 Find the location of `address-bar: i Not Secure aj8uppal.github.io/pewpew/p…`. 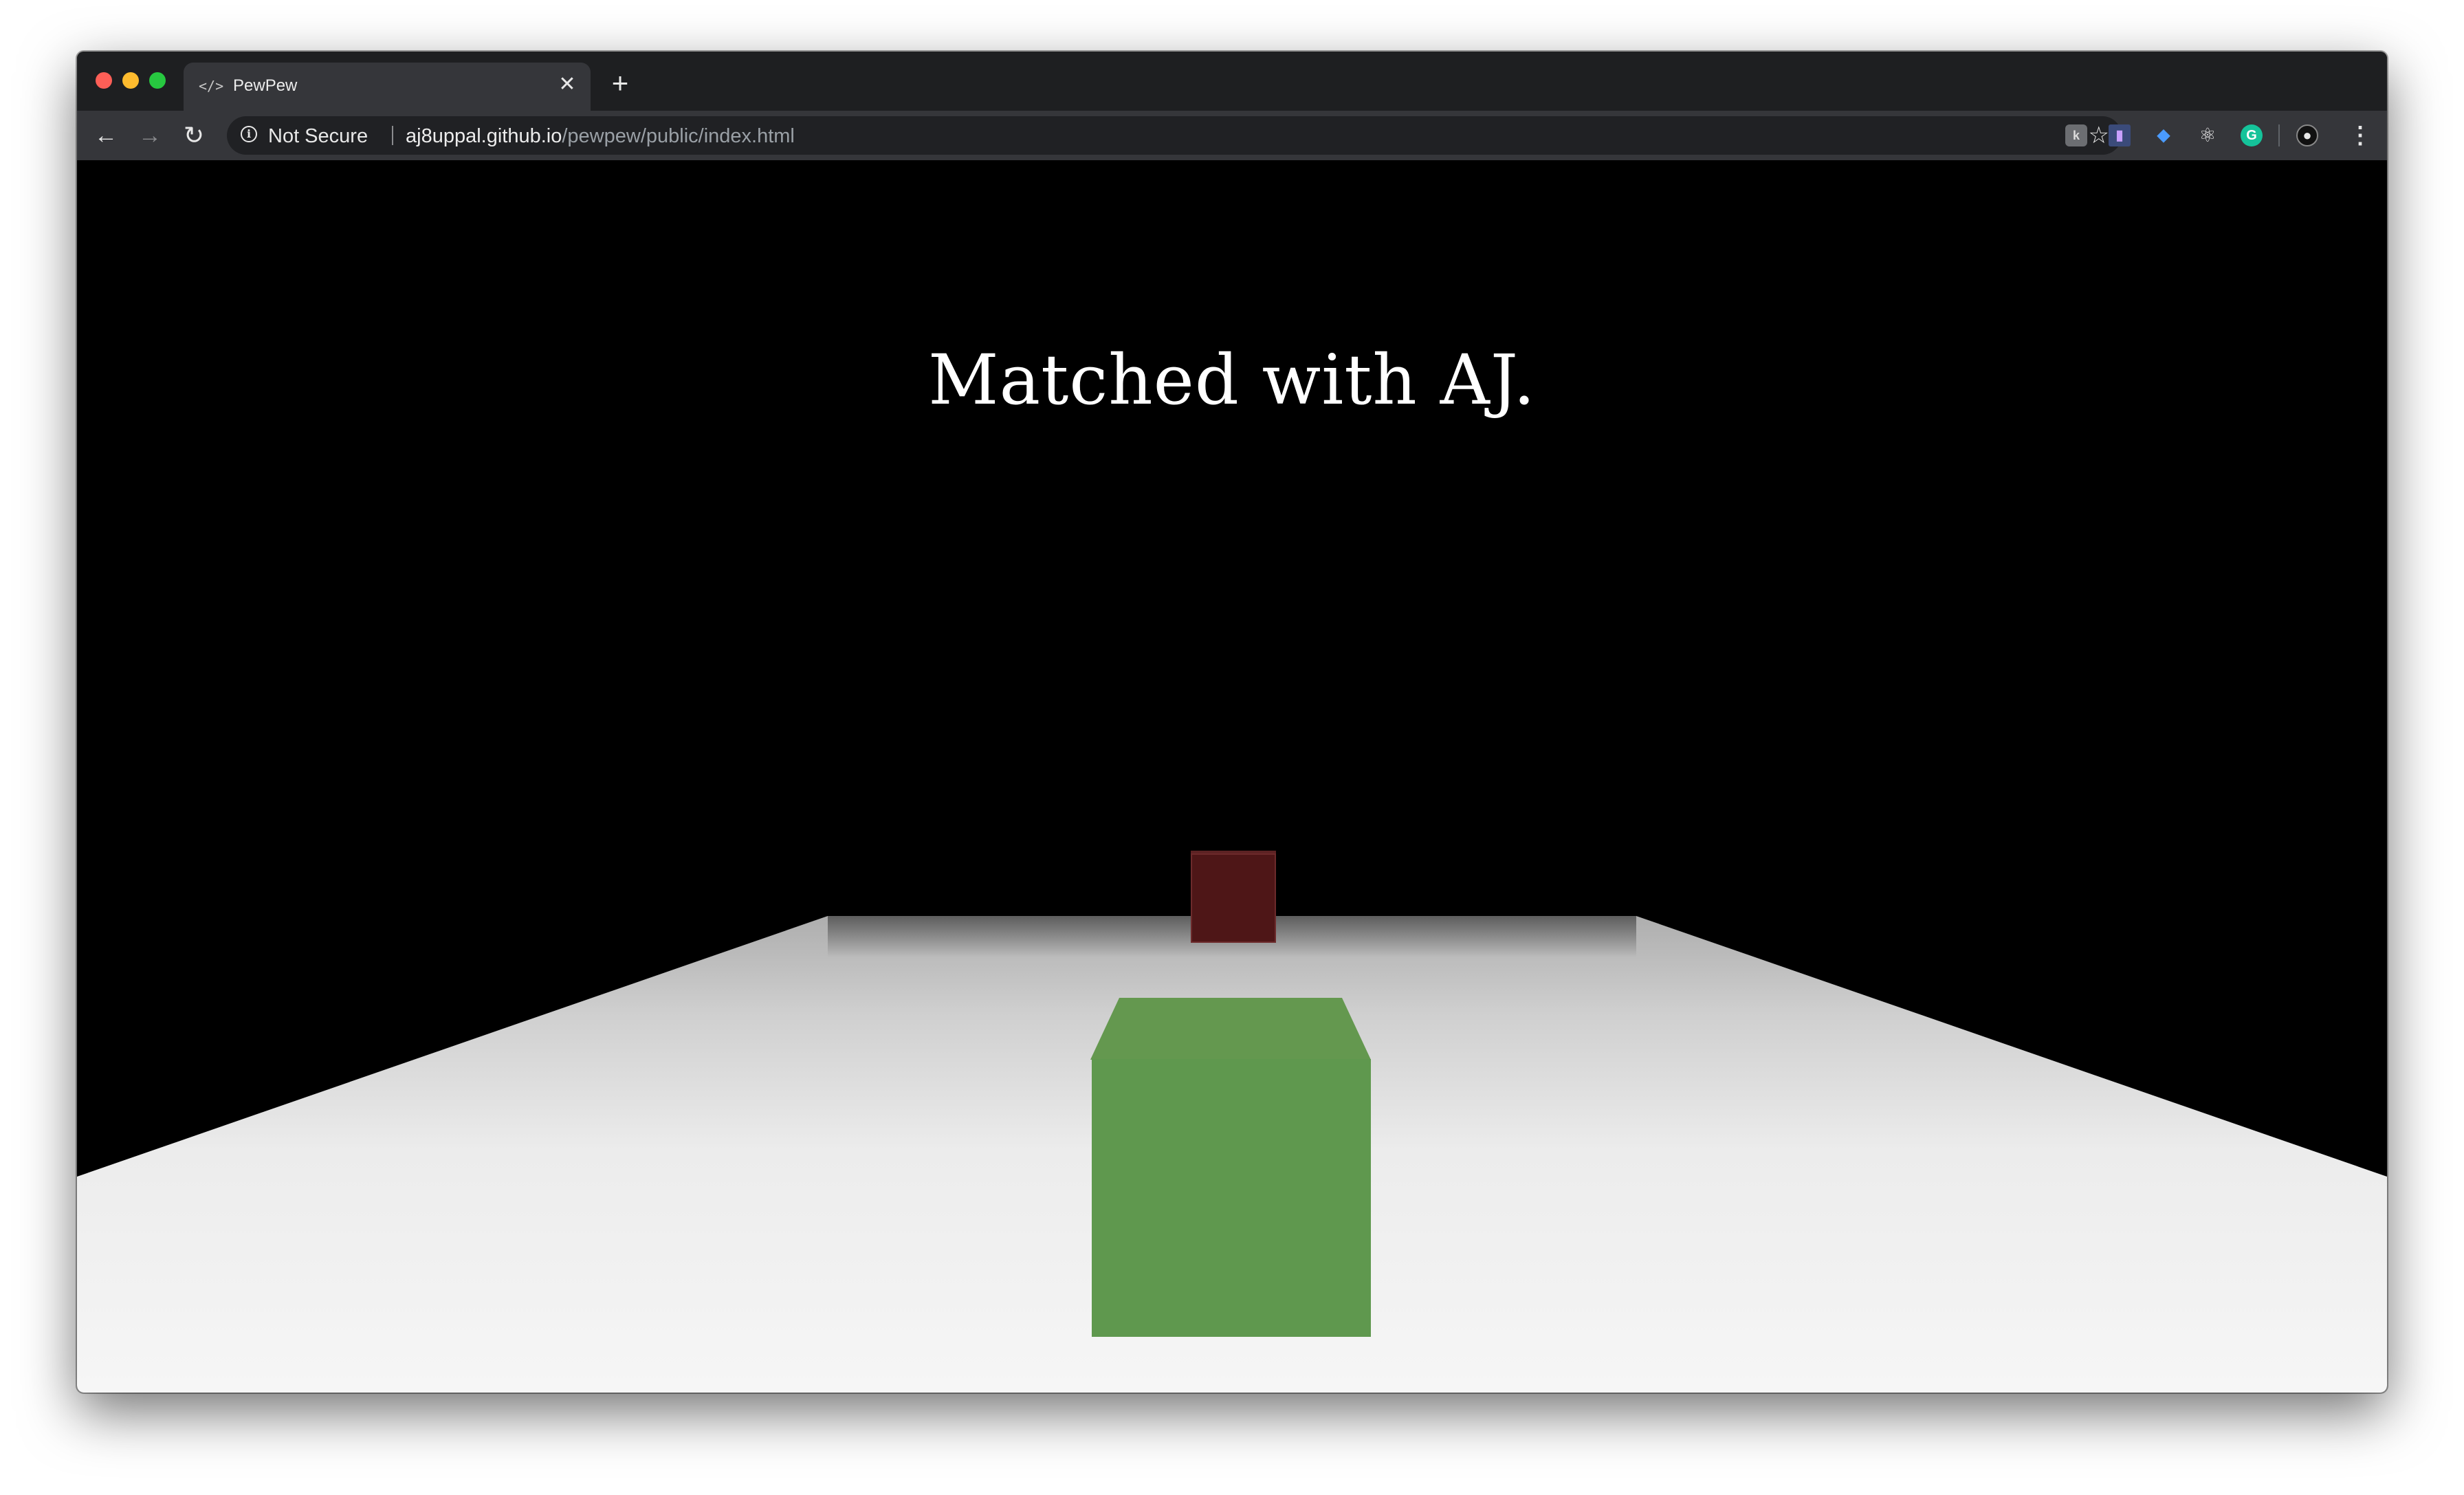

address-bar: i Not Secure aj8uppal.github.io/pewpew/p… is located at coordinates (1174, 135).